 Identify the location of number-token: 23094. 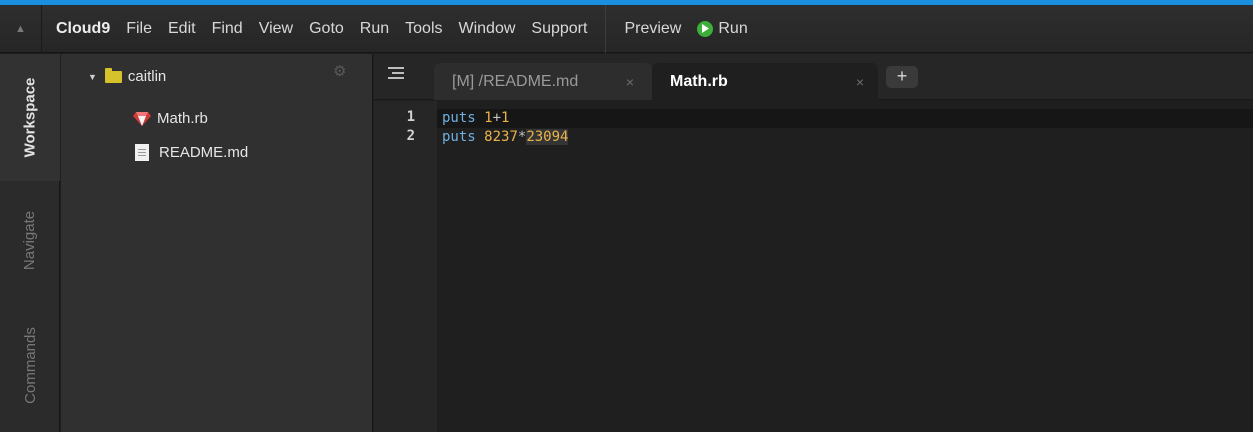
(547, 137).